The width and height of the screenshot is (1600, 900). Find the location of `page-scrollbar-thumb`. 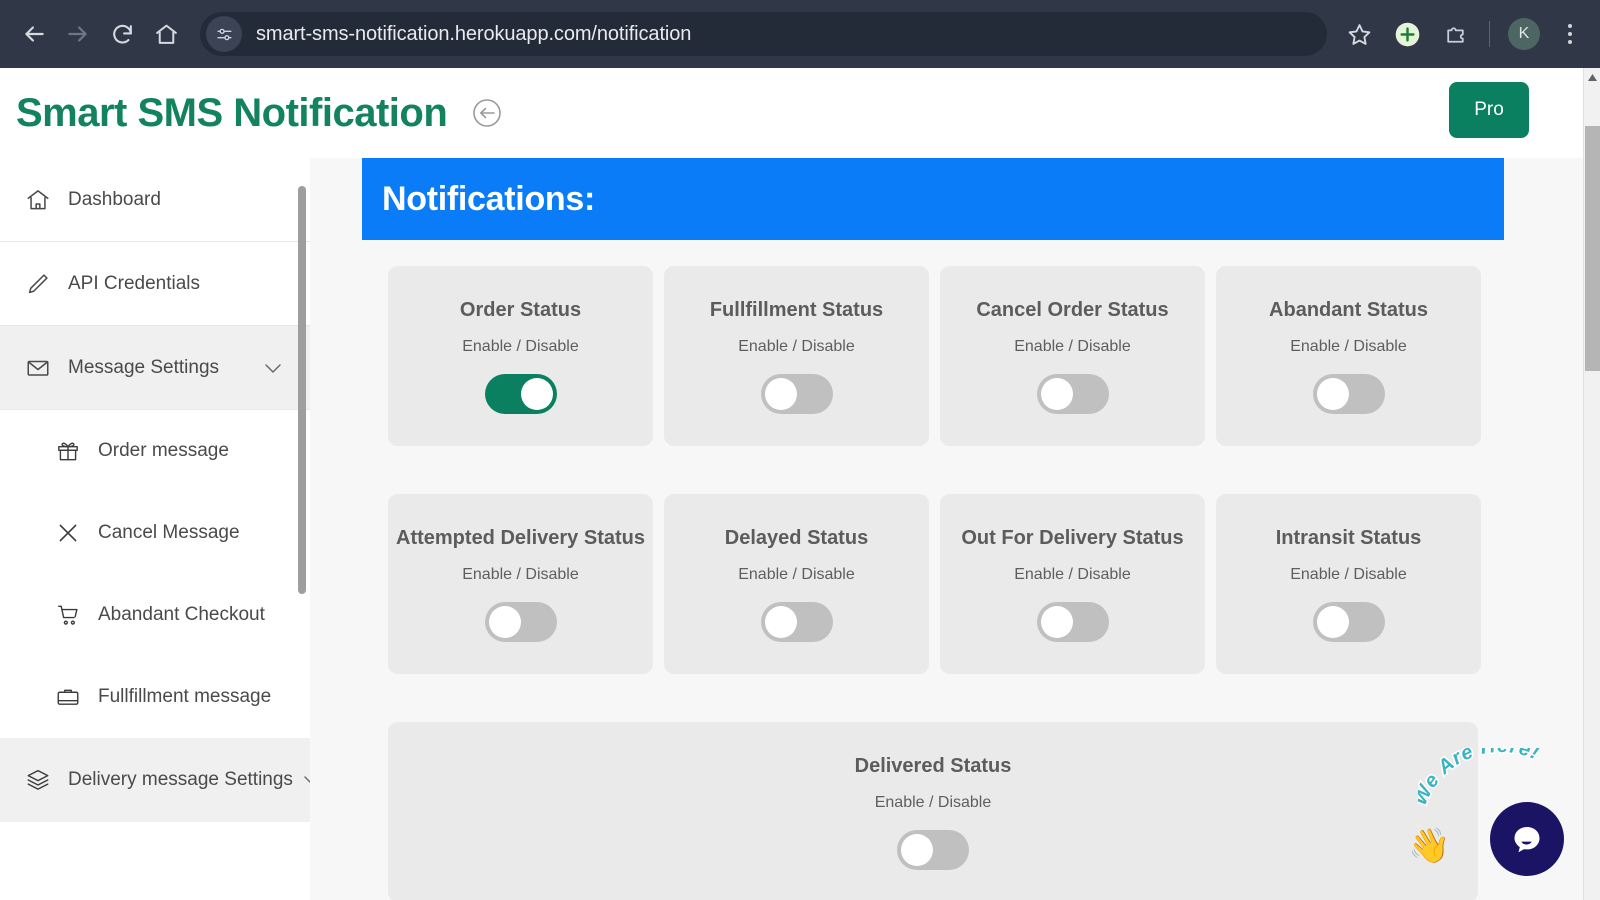

page-scrollbar-thumb is located at coordinates (1592, 248).